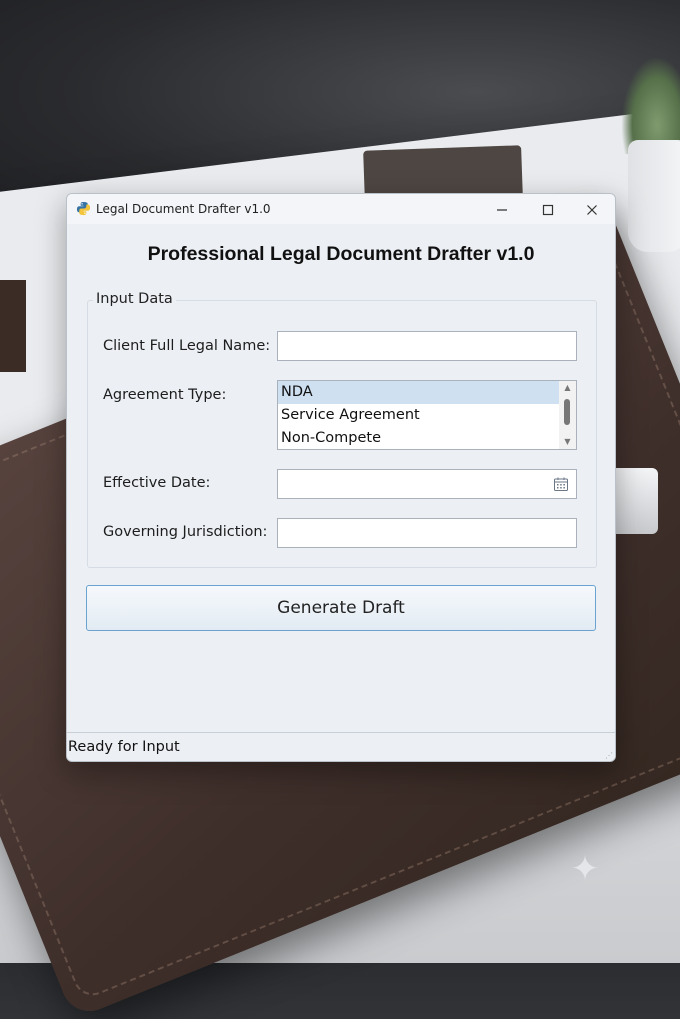 This screenshot has width=680, height=1019. What do you see at coordinates (341, 209) in the screenshot?
I see `title-bar: Legal Document Drafter v1.0` at bounding box center [341, 209].